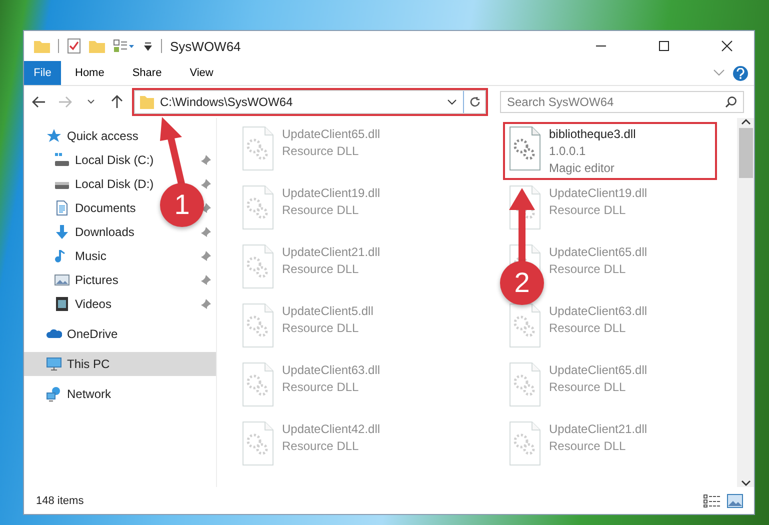  What do you see at coordinates (66, 256) in the screenshot?
I see `nav-item: Music` at bounding box center [66, 256].